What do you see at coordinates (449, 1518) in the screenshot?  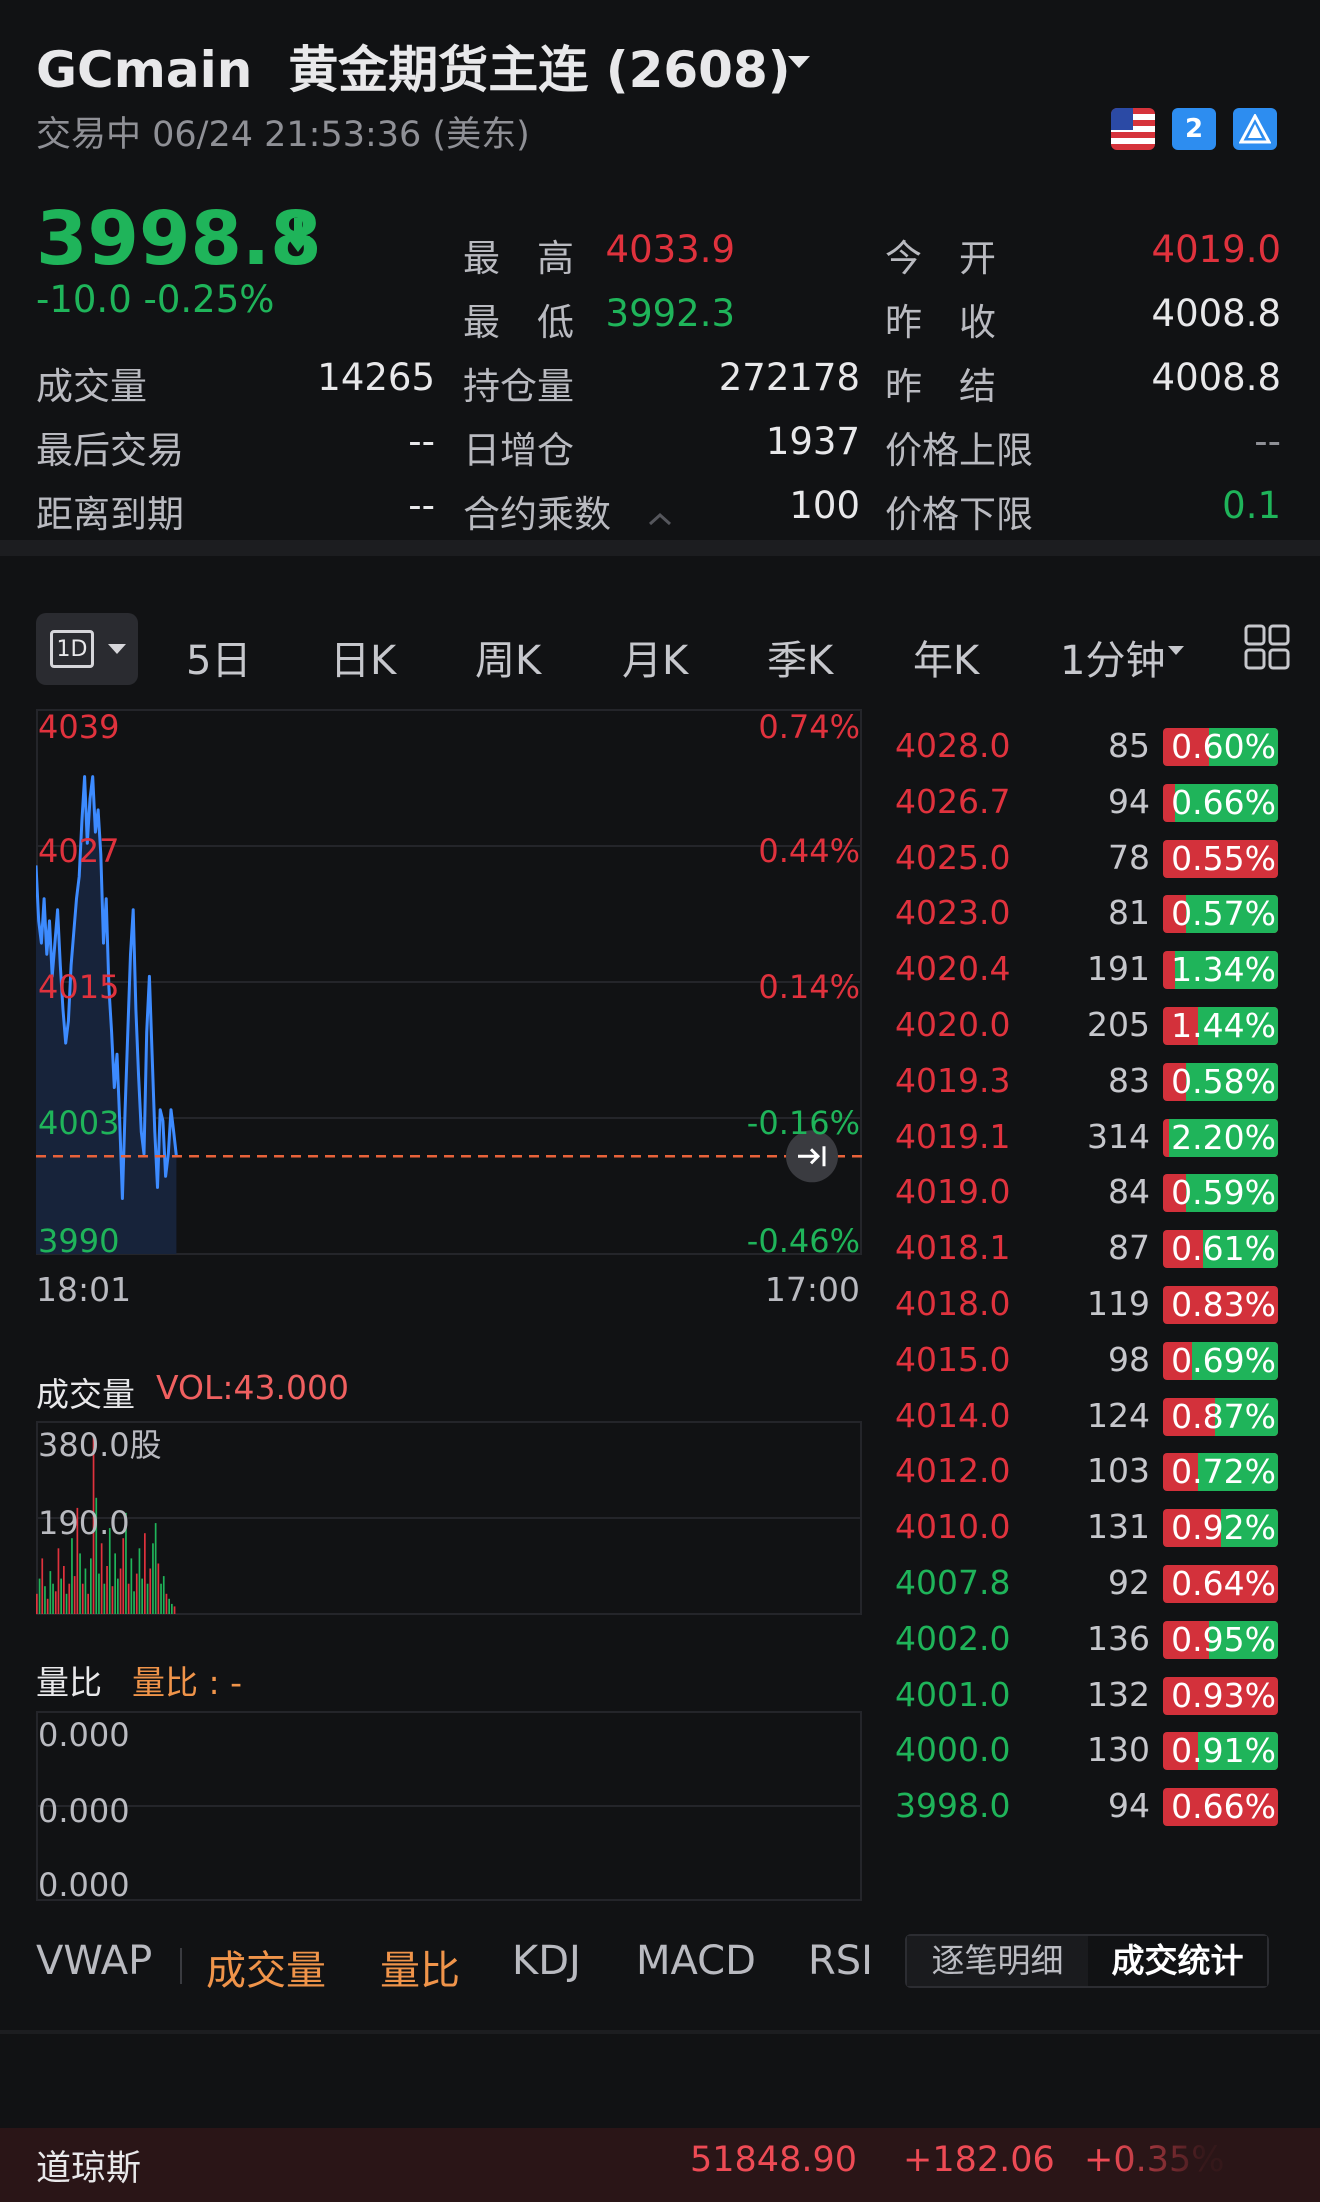 I see `volume-chart: 380.0股 190.0` at bounding box center [449, 1518].